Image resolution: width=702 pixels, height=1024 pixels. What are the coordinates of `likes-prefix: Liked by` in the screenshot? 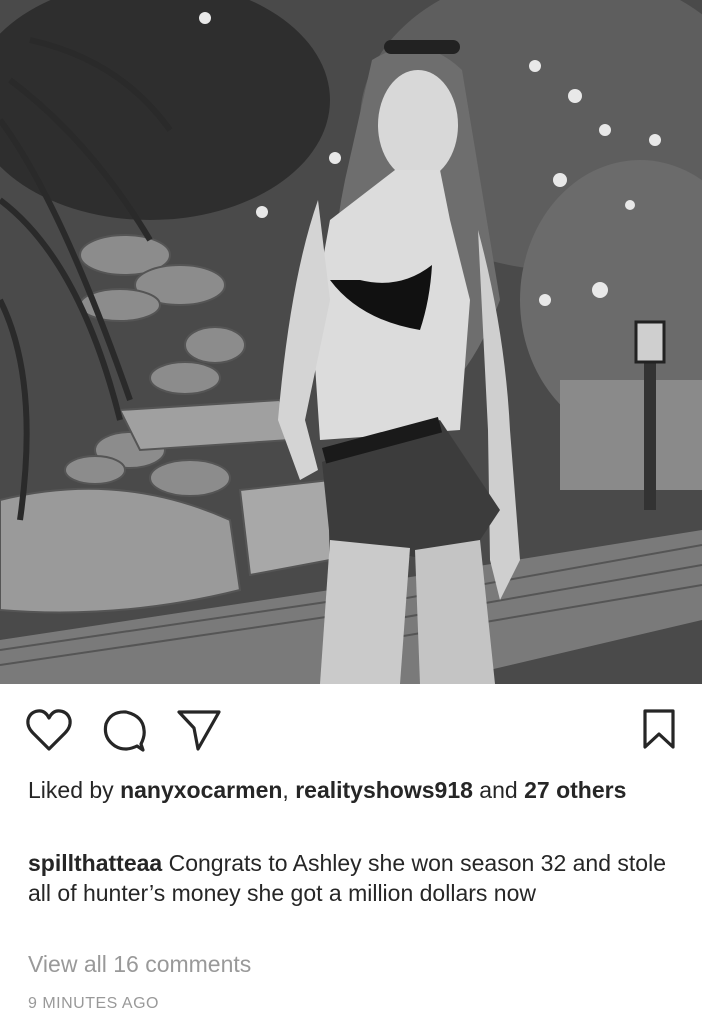 It's located at (74, 790).